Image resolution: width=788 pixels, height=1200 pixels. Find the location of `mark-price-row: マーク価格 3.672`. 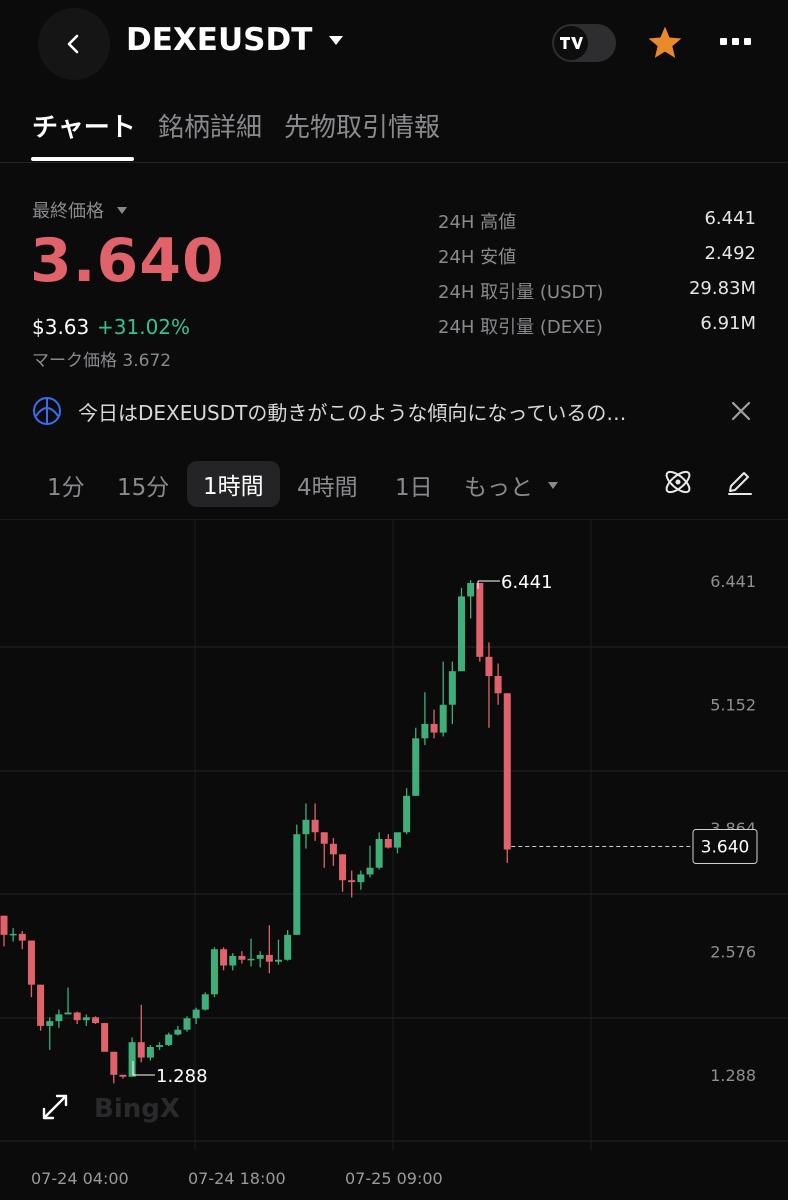

mark-price-row: マーク価格 3.672 is located at coordinates (101, 358).